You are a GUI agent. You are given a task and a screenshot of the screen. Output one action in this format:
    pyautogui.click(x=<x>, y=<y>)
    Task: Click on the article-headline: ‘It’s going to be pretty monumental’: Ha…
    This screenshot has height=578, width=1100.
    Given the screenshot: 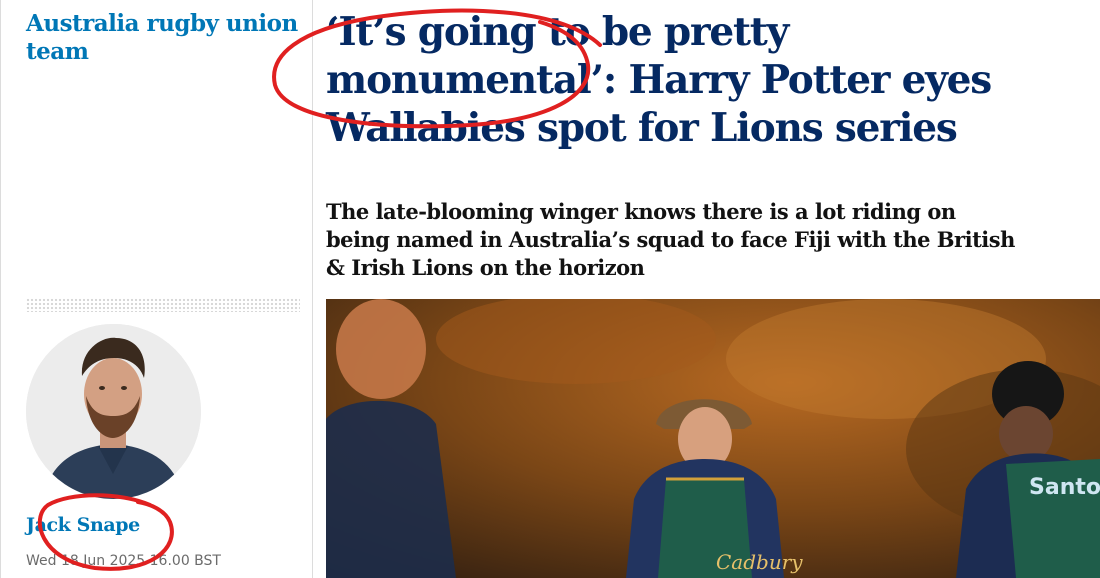 What is the action you would take?
    pyautogui.click(x=659, y=80)
    